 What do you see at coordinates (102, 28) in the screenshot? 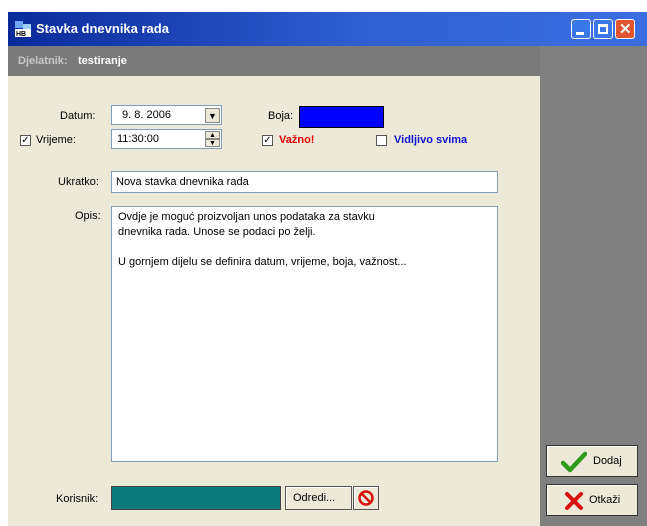
I see `window-title: Stavka dnevnika rada` at bounding box center [102, 28].